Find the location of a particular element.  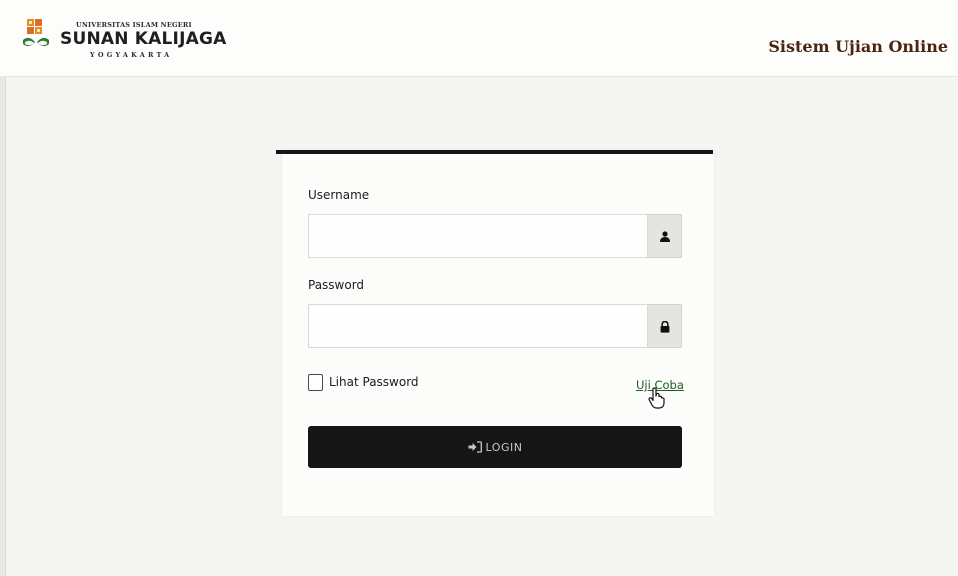

hand-pointer-icon is located at coordinates (656, 398).